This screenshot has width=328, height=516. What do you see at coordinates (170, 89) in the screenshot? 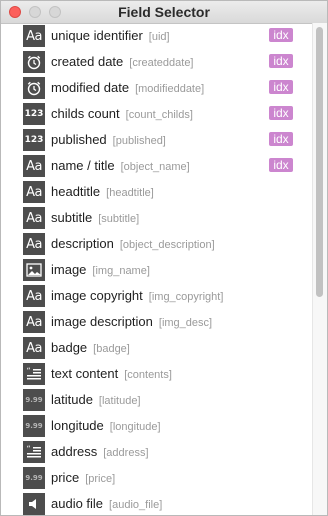
I see `field-key: [modifieddate]` at bounding box center [170, 89].